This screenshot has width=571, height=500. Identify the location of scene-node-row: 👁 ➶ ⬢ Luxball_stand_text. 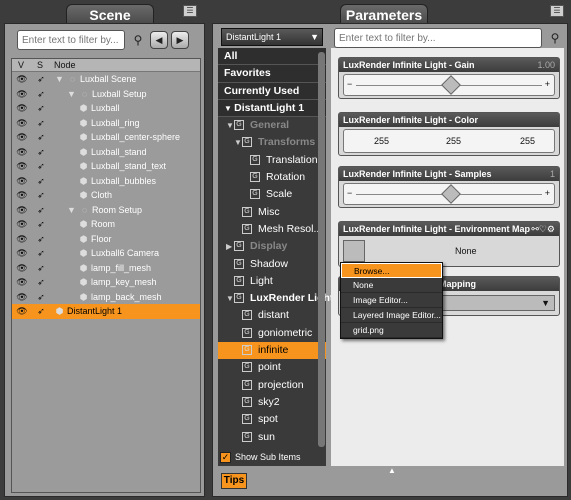
(106, 166).